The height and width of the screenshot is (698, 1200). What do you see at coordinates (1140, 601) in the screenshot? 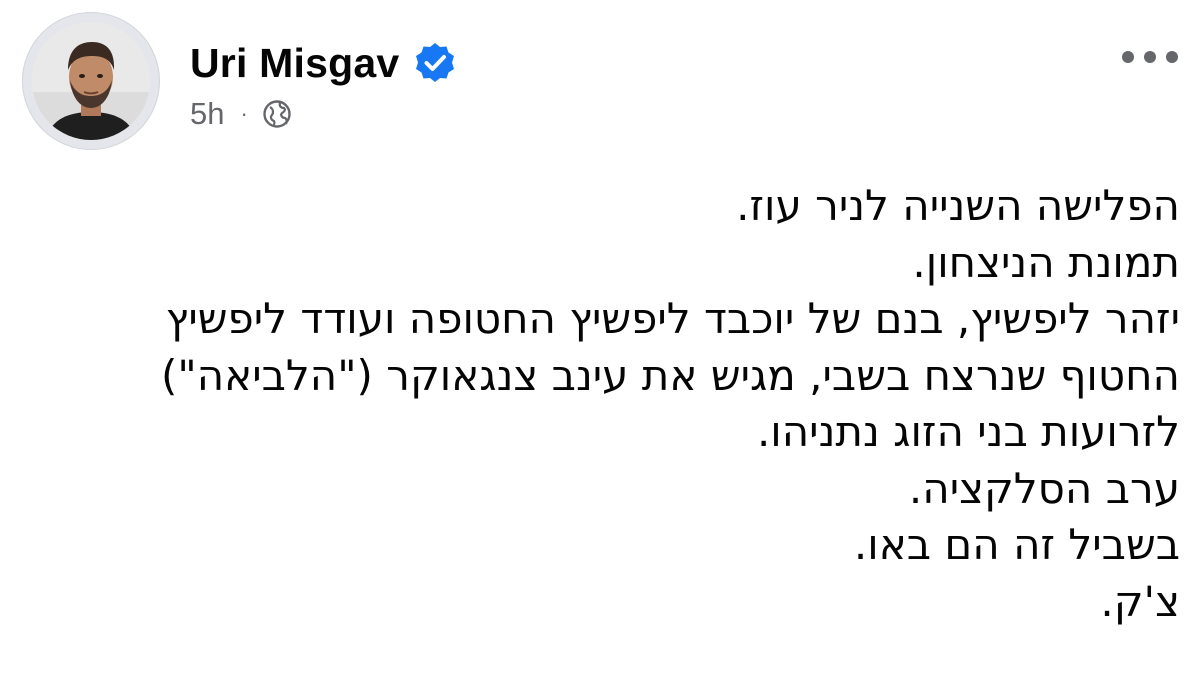
I see `post-line: צ'ק.` at bounding box center [1140, 601].